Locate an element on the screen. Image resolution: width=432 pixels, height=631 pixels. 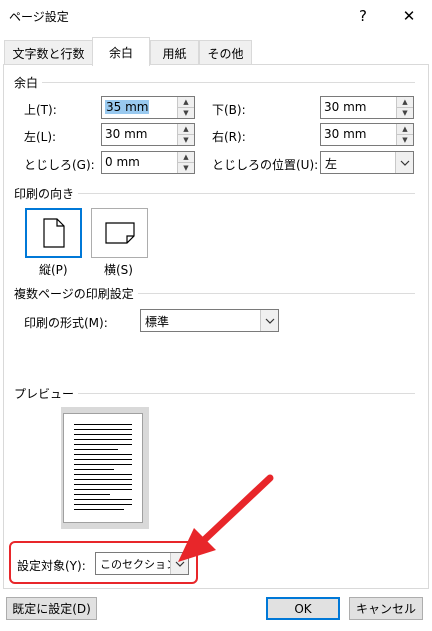
print-format-label: 印刷の形式(M): is located at coordinates (66, 323).